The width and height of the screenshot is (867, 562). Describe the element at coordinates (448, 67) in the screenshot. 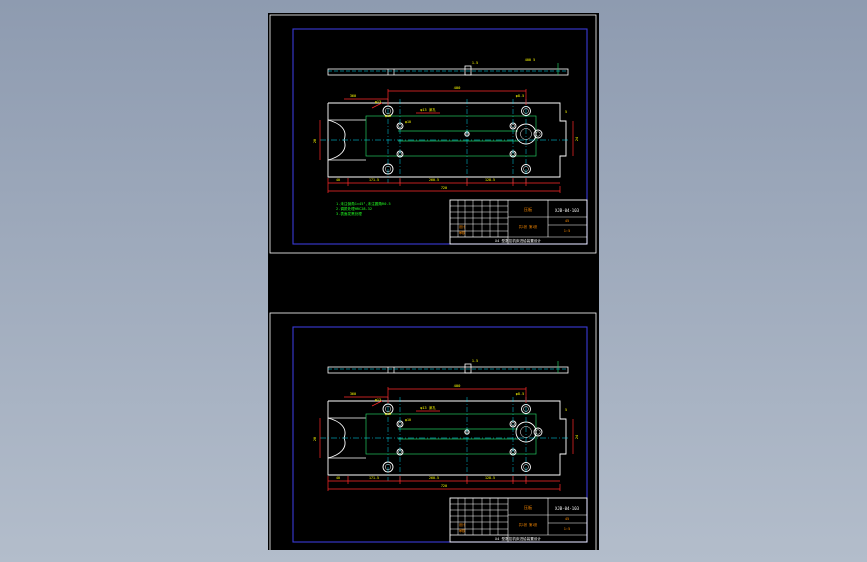

I see `top-view: 1.5 400 5` at that location.